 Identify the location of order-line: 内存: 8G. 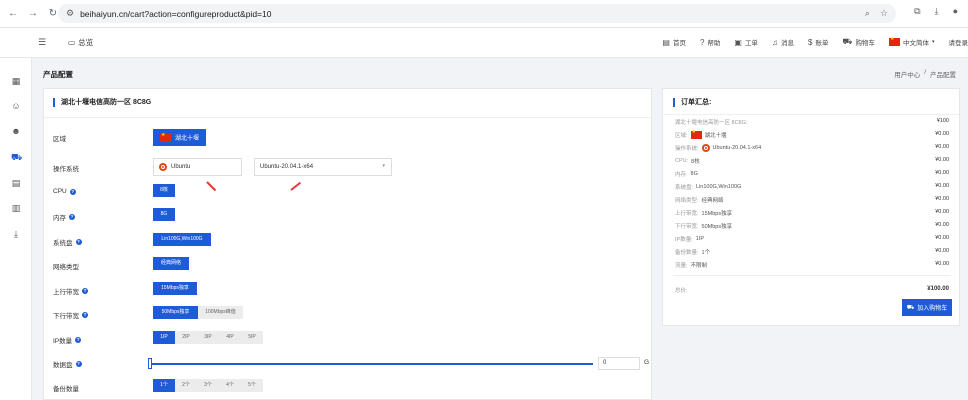
(686, 174).